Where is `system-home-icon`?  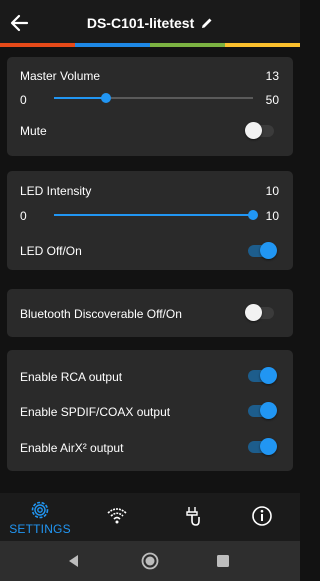 system-home-icon is located at coordinates (150, 561).